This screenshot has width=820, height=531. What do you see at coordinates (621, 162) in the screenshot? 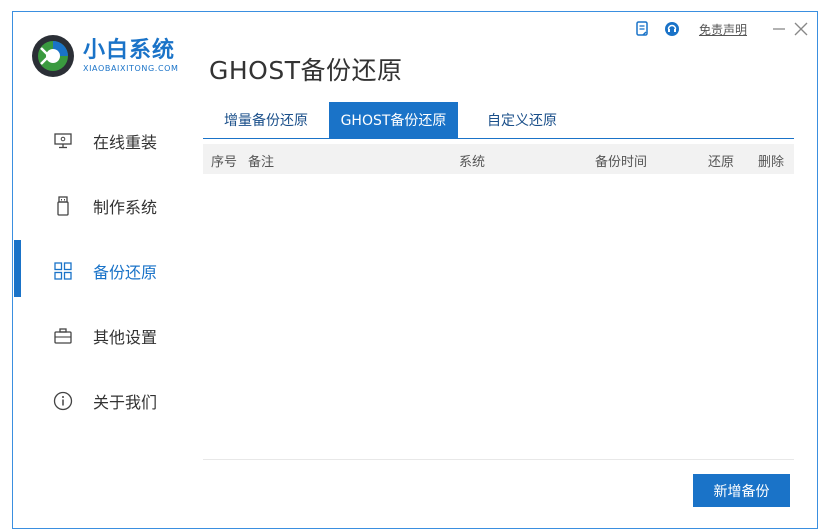
I see `column-header-backup-time: 备份时间` at bounding box center [621, 162].